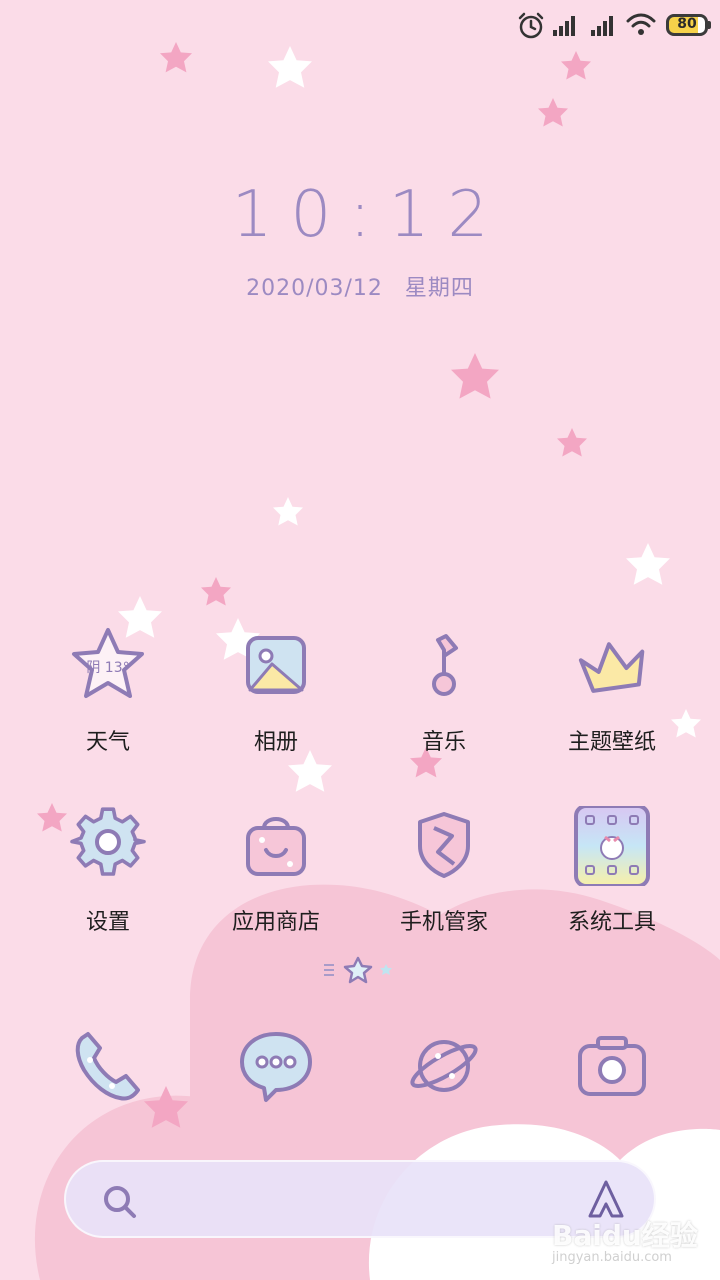 The image size is (720, 1280). What do you see at coordinates (443, 922) in the screenshot?
I see `app-label: 手机管家` at bounding box center [443, 922].